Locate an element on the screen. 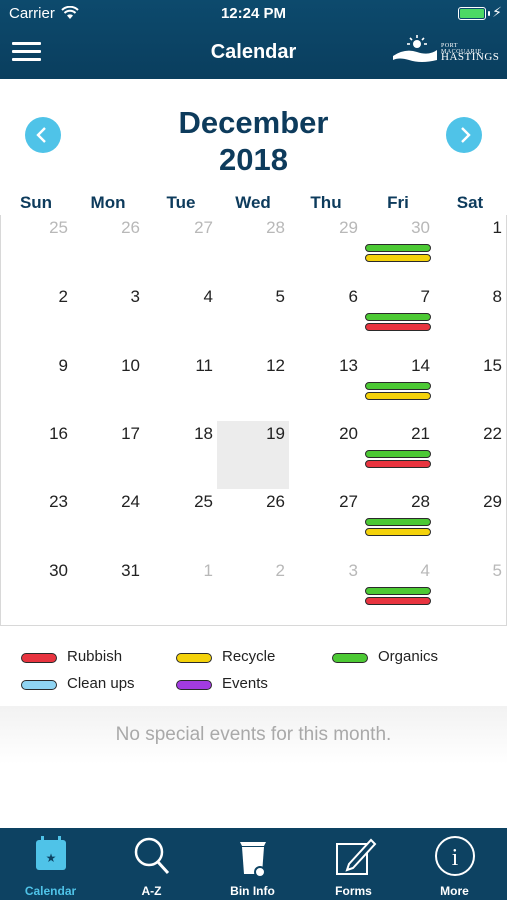  month-header: December 2018 is located at coordinates (253, 134).